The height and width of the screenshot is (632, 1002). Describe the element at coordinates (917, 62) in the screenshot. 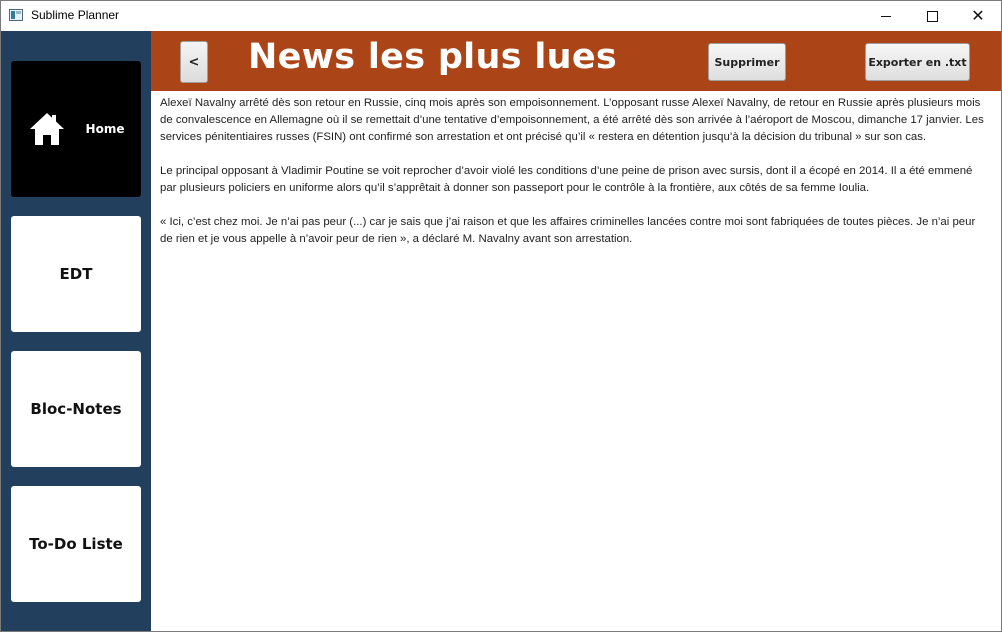

I see `export-txt-button: Exporter en .txt` at that location.